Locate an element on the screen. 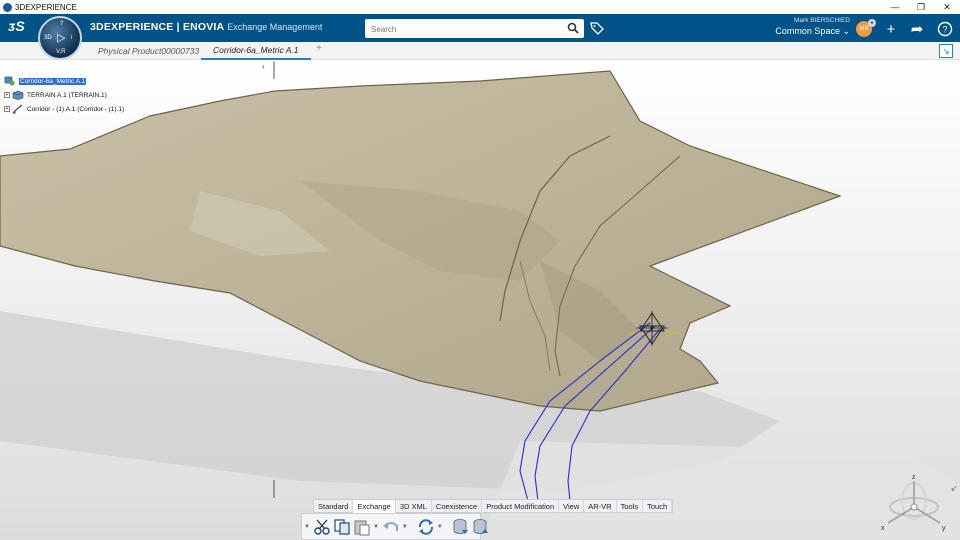 The width and height of the screenshot is (960, 540). compass-play: ▷ is located at coordinates (61, 37).